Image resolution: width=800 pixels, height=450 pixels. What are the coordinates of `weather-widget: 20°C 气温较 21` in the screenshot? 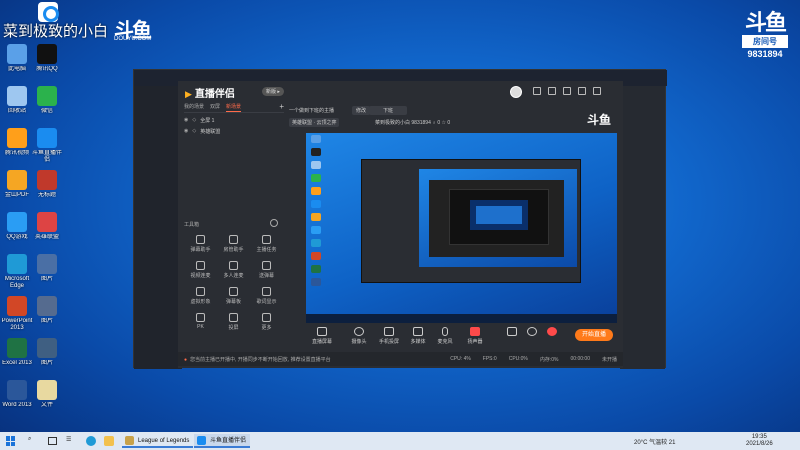 It's located at (654, 441).